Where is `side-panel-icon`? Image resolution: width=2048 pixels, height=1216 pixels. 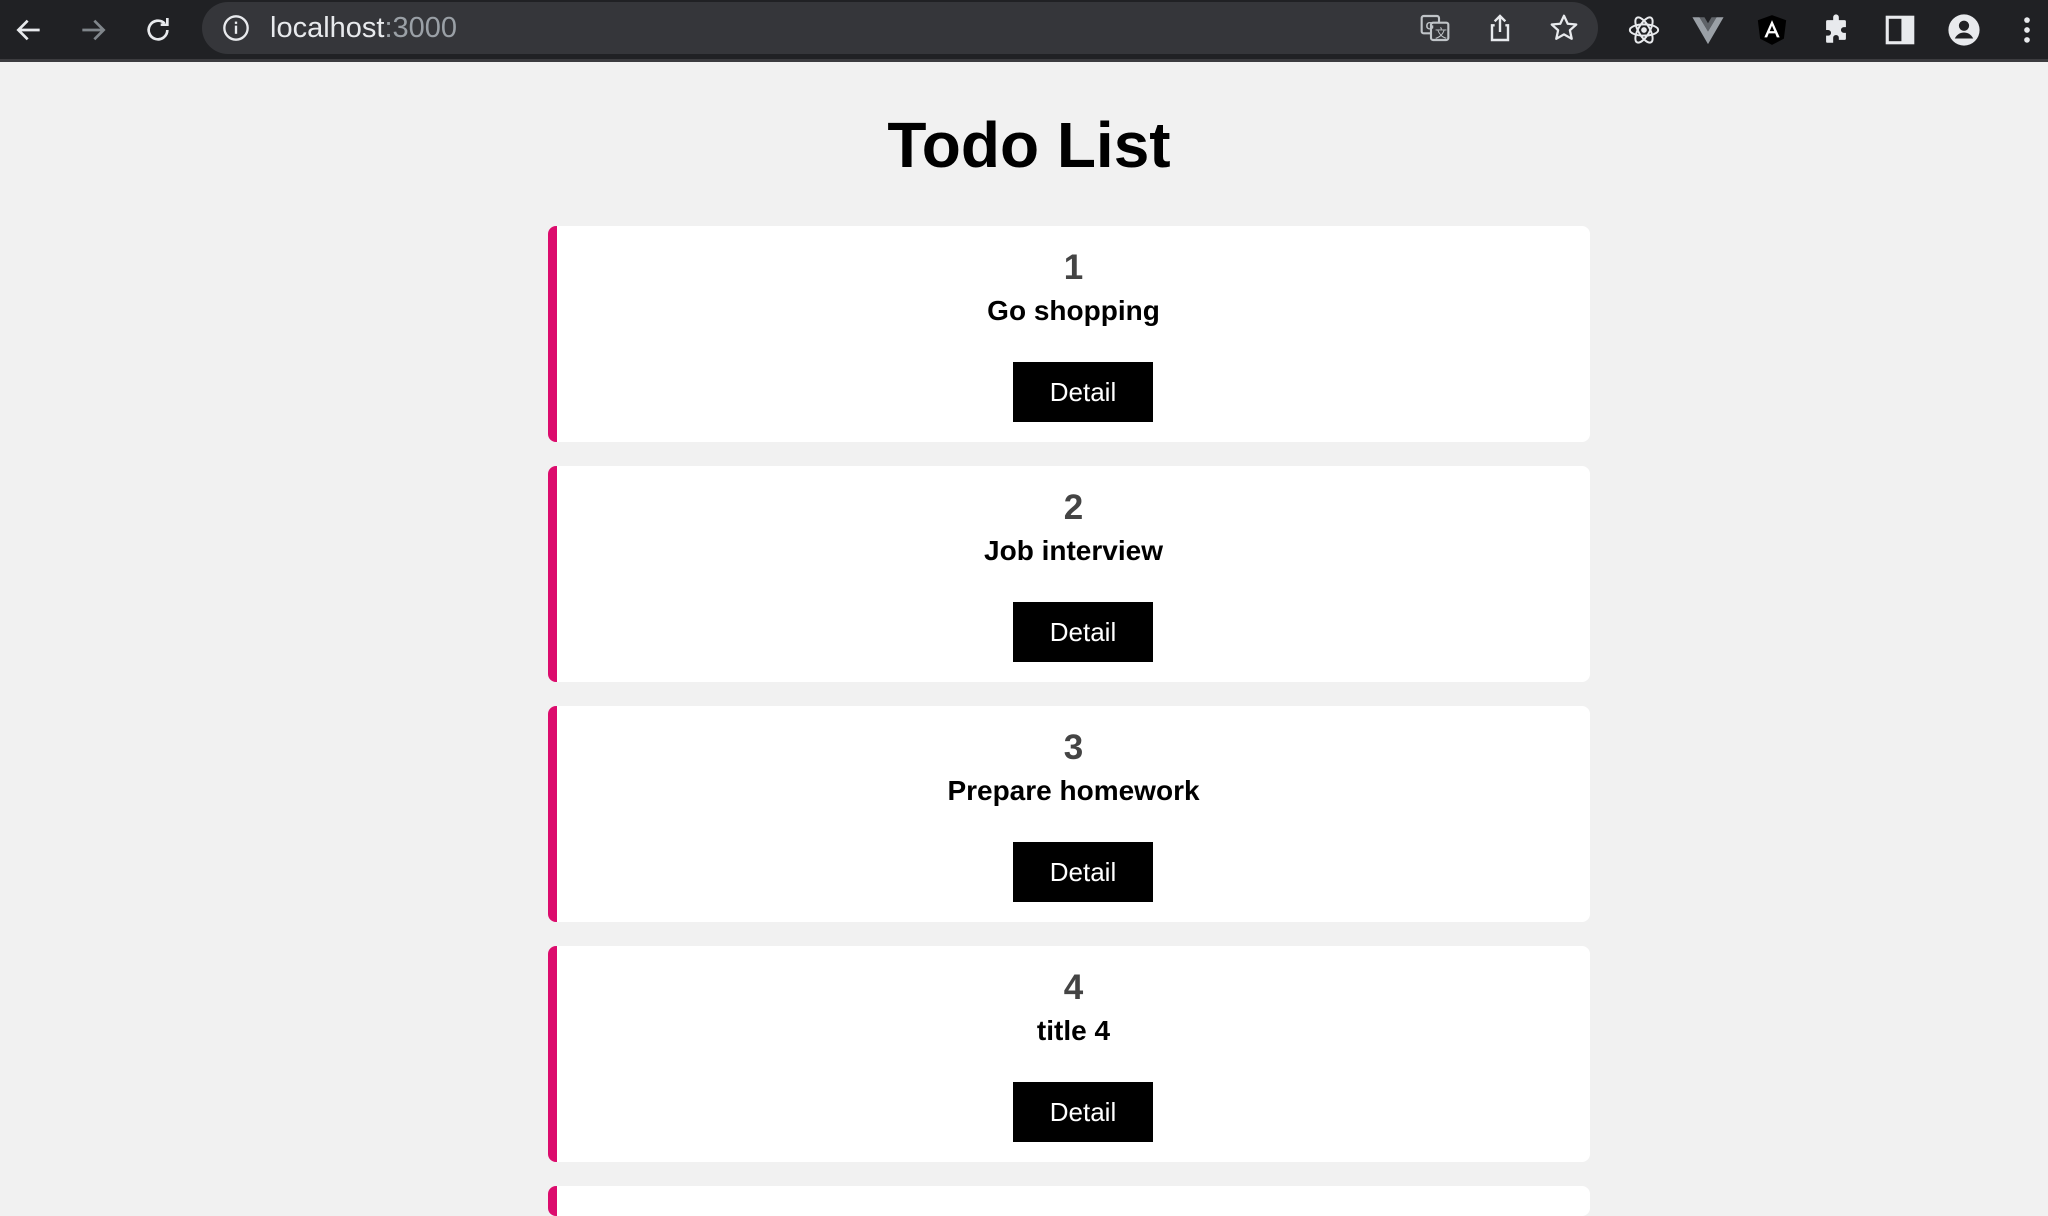 side-panel-icon is located at coordinates (1900, 30).